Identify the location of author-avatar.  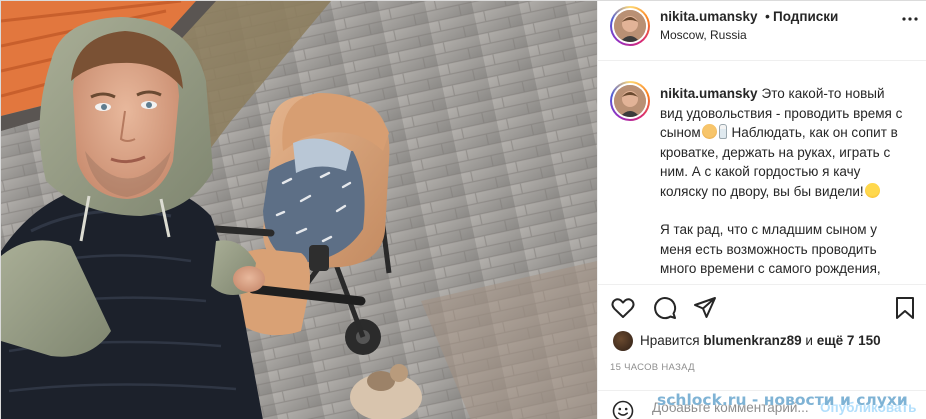
(630, 26).